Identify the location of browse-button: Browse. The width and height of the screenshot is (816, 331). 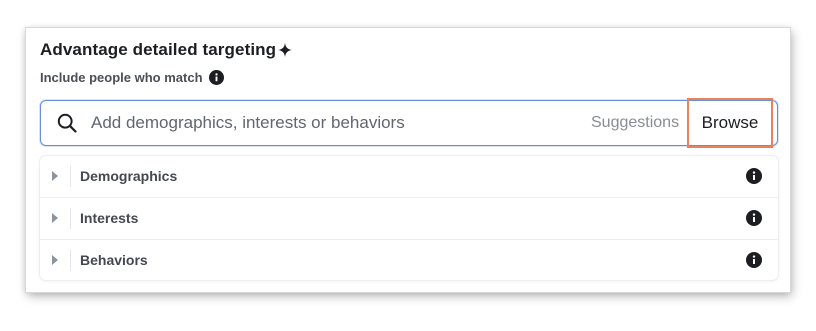
(730, 123).